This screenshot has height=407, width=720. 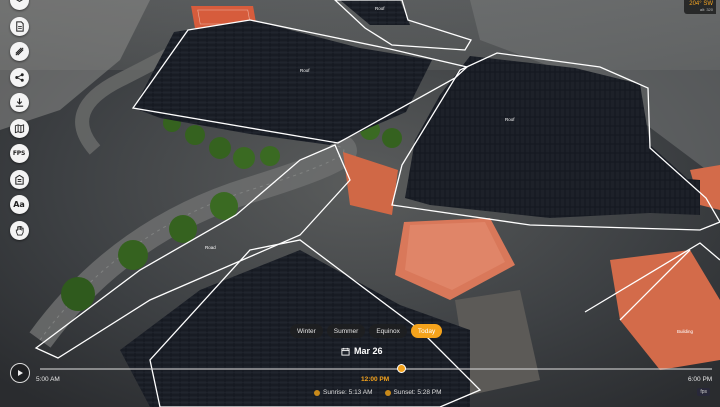 I want to click on hand-icon, so click(x=19, y=230).